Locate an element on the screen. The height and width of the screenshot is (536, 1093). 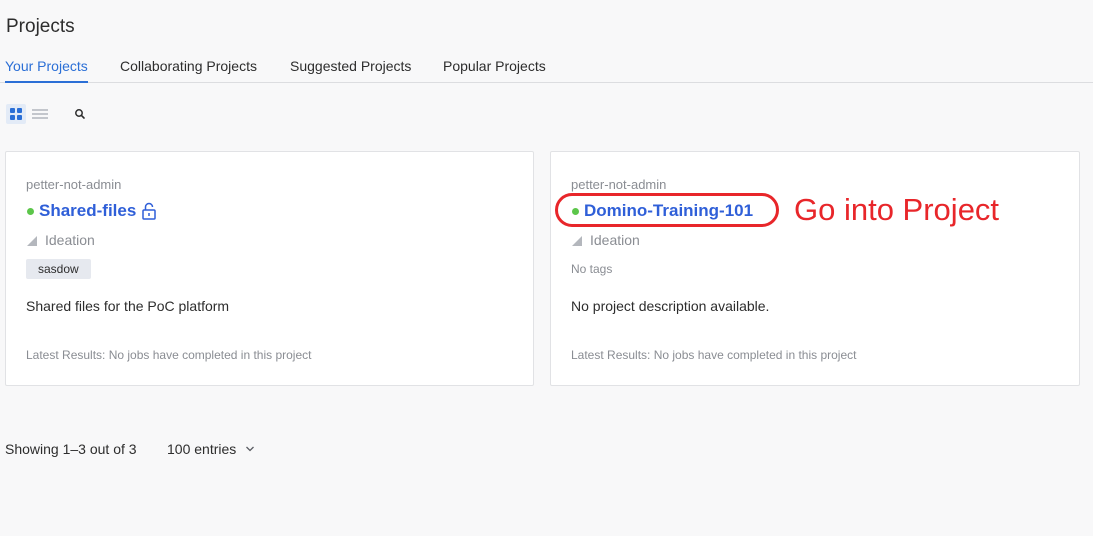
entries-label: 100 entries is located at coordinates (202, 449).